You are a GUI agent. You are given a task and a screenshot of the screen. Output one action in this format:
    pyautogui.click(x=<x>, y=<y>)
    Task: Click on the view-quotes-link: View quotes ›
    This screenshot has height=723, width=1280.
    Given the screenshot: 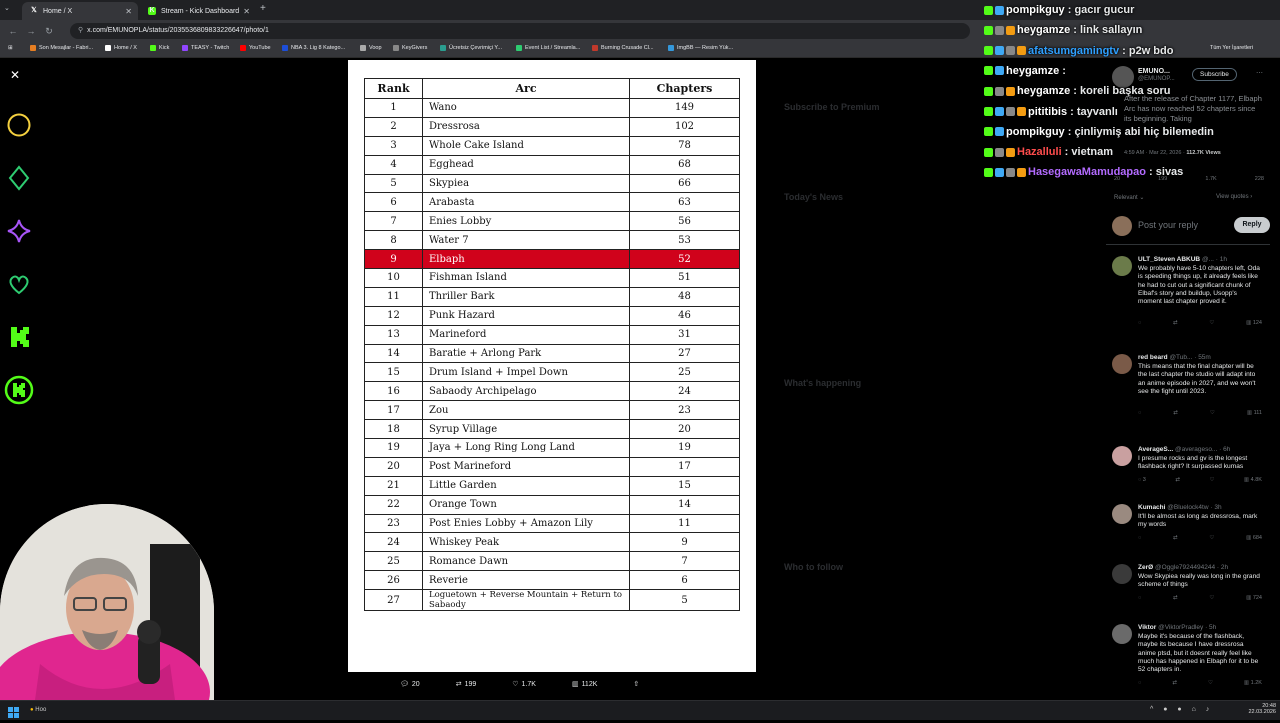 What is the action you would take?
    pyautogui.click(x=1234, y=197)
    